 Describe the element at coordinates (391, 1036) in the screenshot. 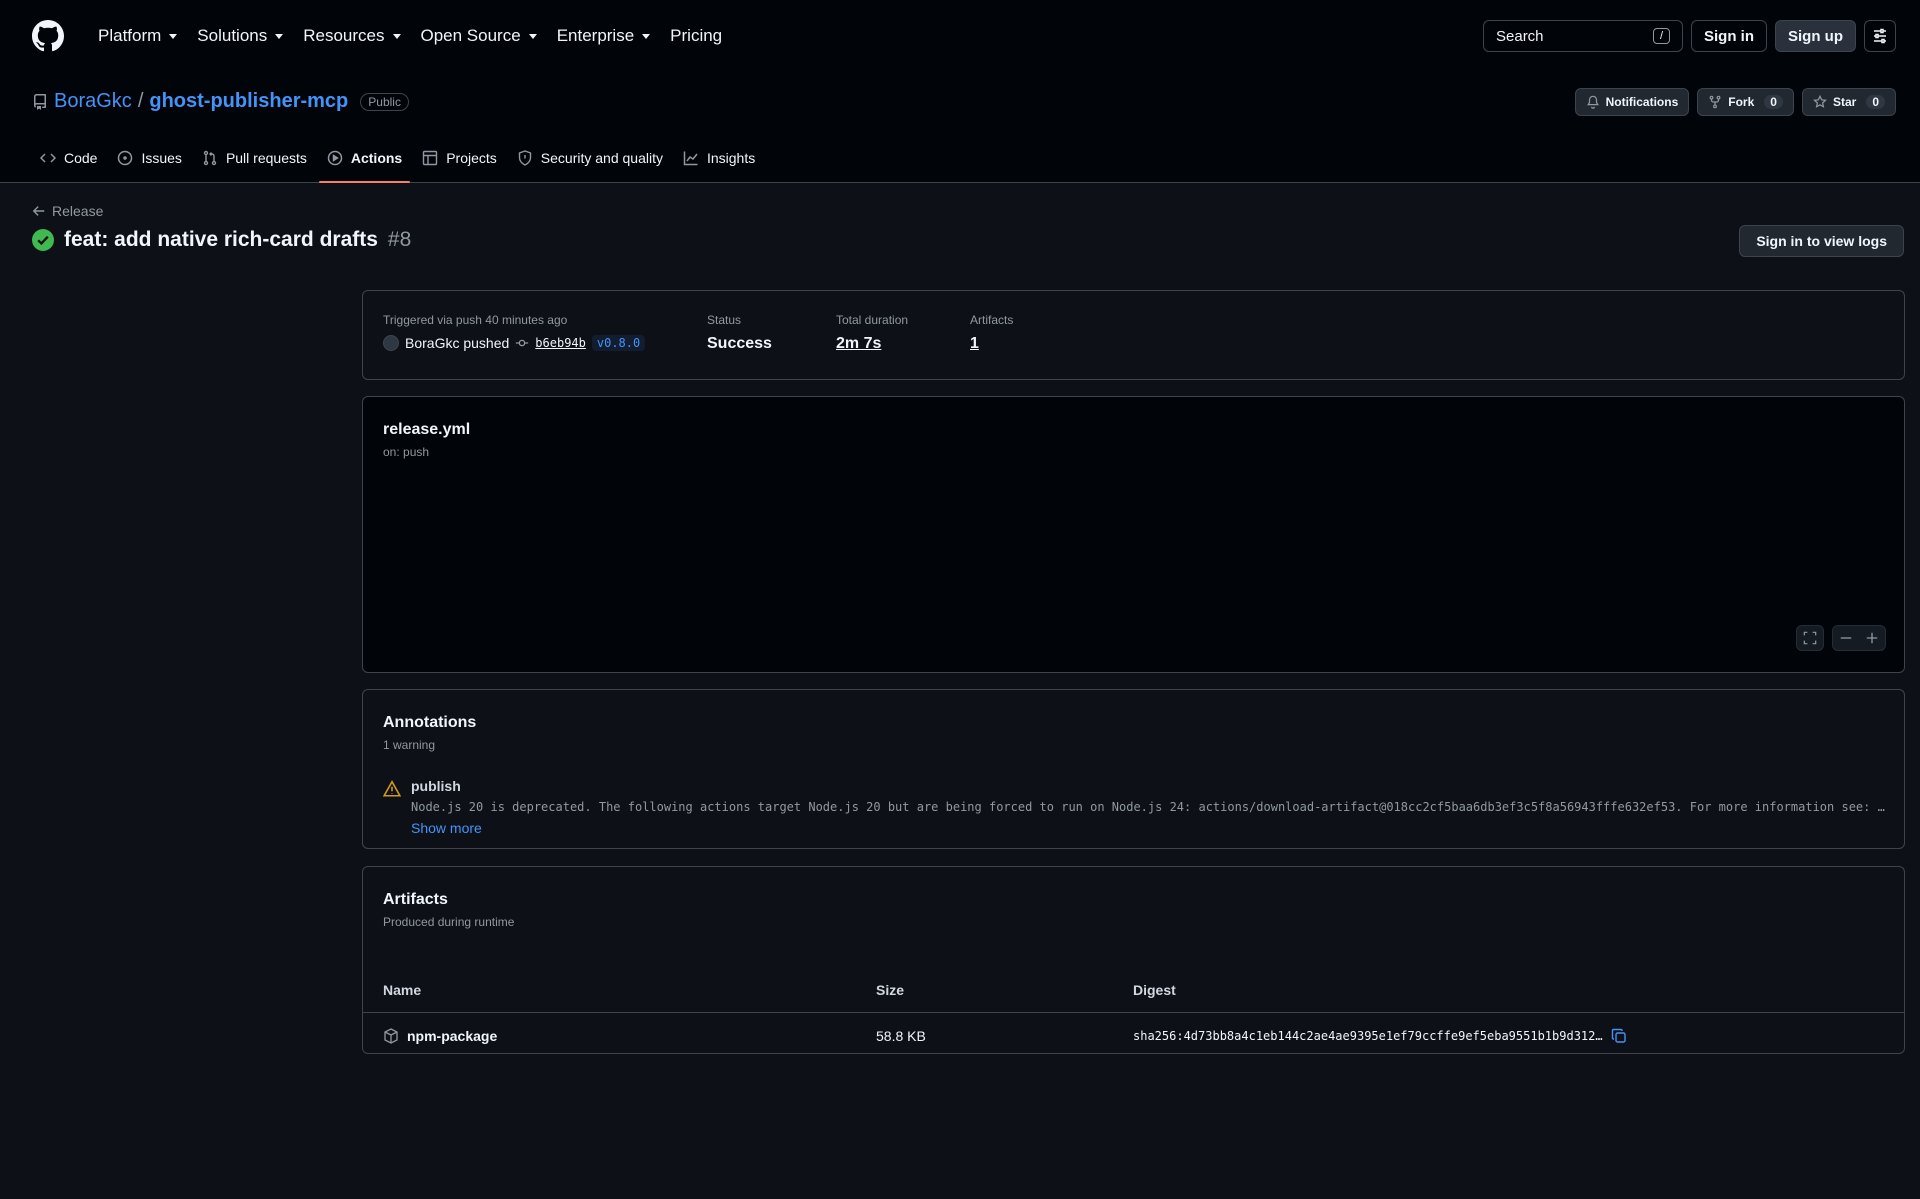

I see `package-icon` at that location.